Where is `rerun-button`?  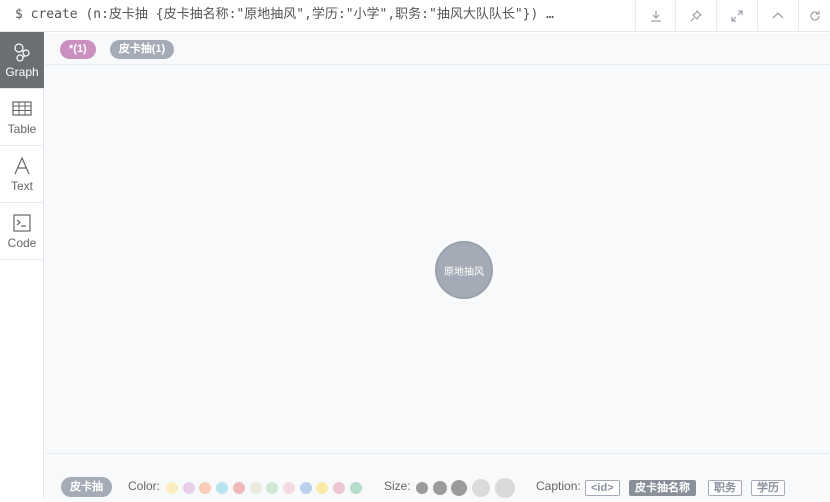
rerun-button is located at coordinates (814, 15).